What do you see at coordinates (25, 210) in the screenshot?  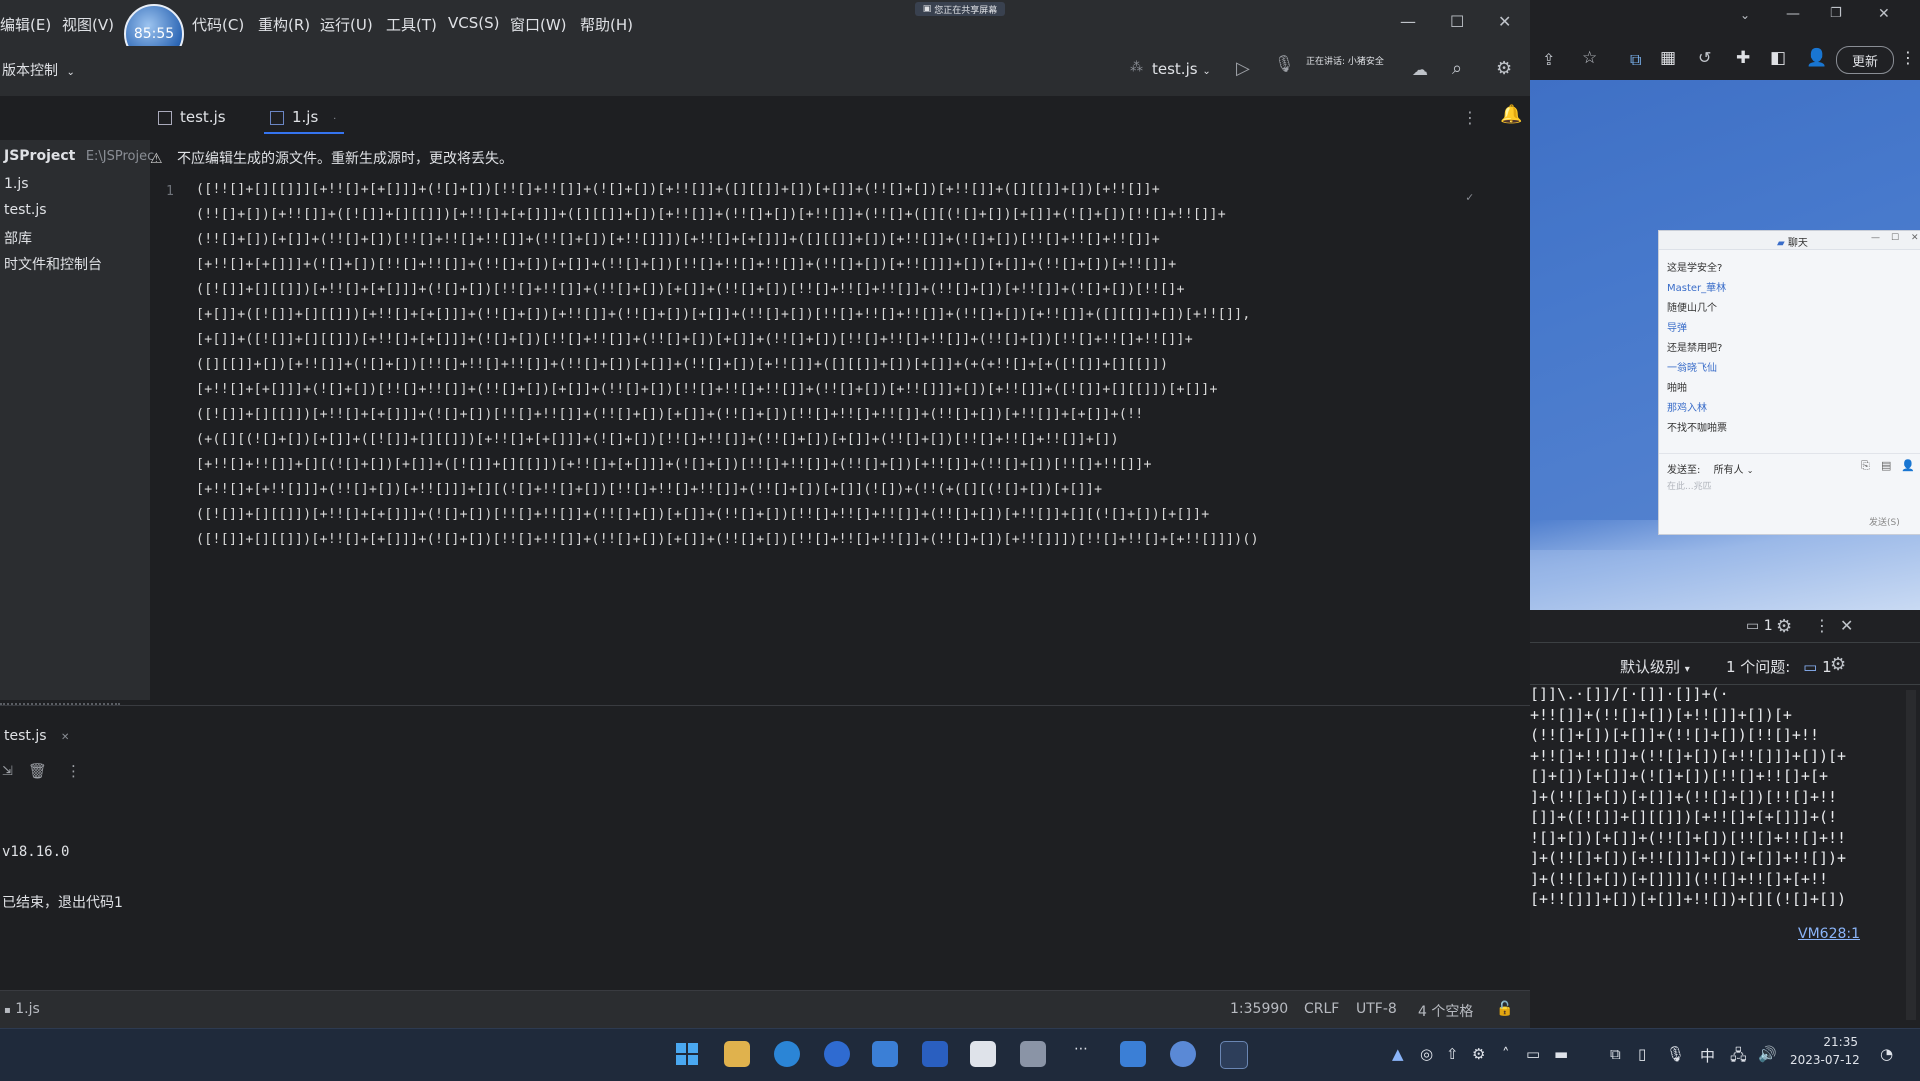 I see `project-item-testjs: test.js` at bounding box center [25, 210].